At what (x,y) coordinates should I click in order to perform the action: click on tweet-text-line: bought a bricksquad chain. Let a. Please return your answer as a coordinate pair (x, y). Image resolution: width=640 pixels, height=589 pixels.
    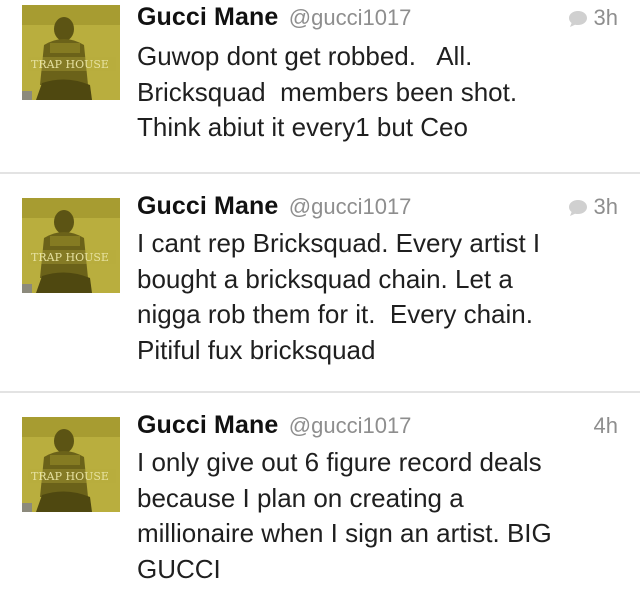
    Looking at the image, I should click on (325, 278).